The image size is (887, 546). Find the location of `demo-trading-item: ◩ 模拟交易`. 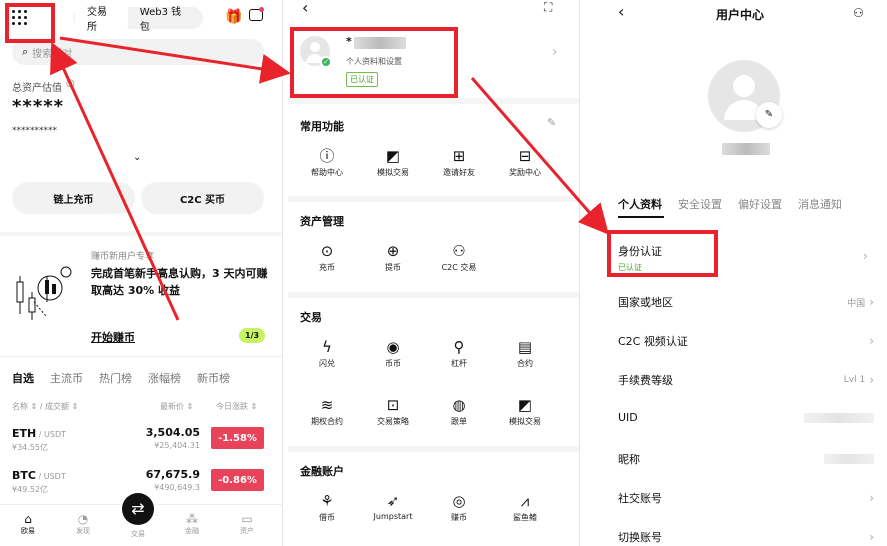

demo-trading-item: ◩ 模拟交易 is located at coordinates (393, 162).